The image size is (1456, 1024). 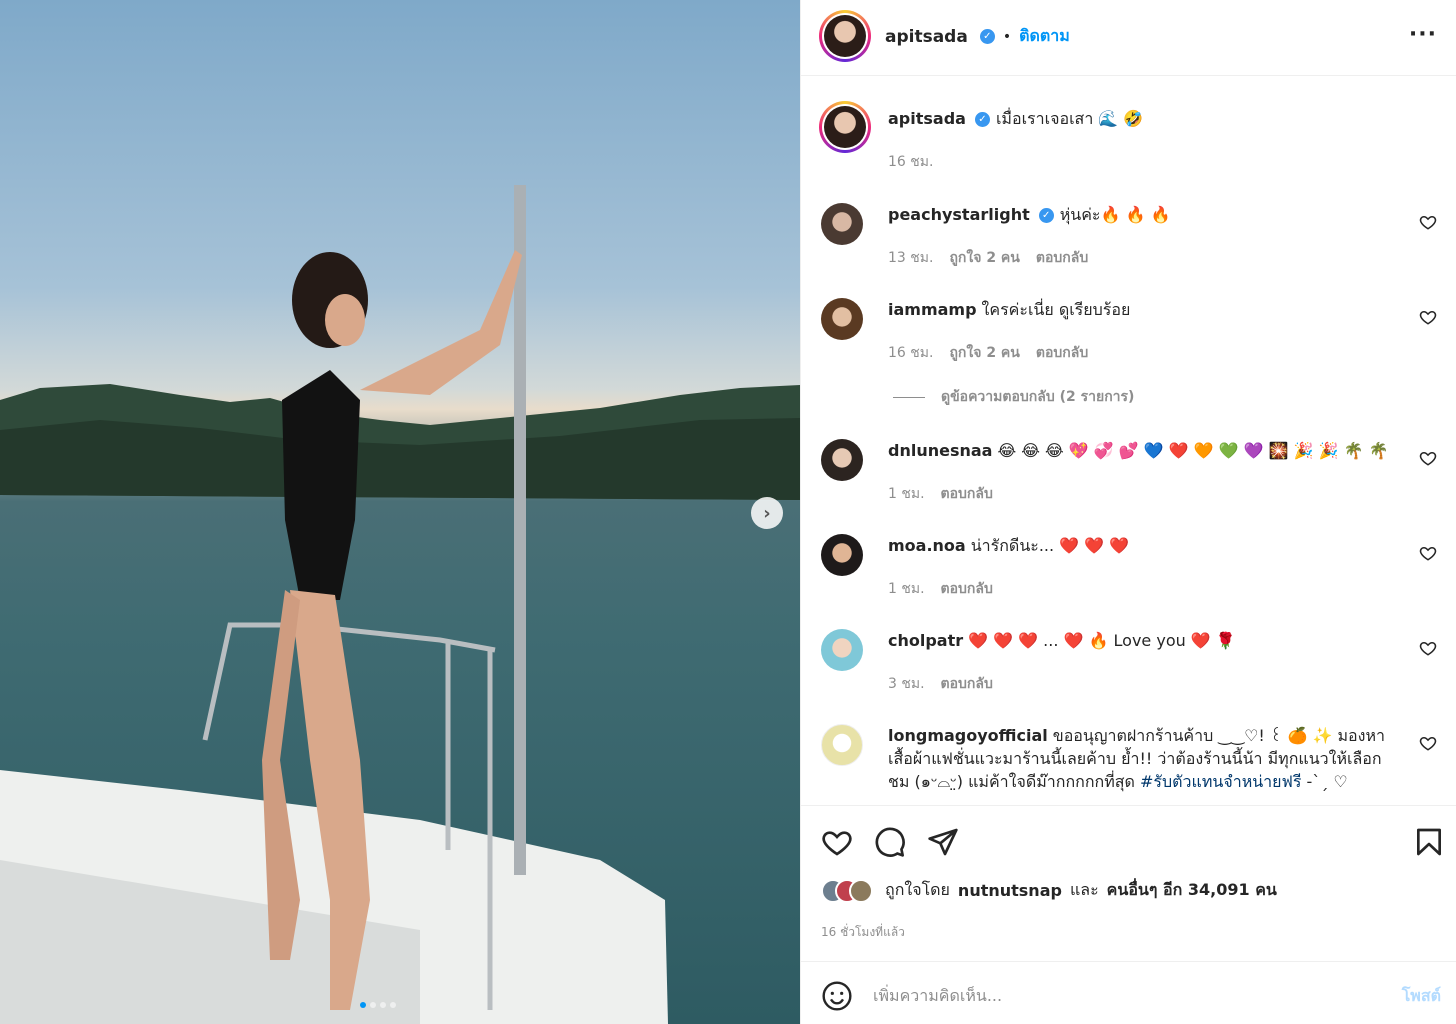 I want to click on comment-text: หุ่นค่ะ🔥 🔥 🔥, so click(x=1115, y=214).